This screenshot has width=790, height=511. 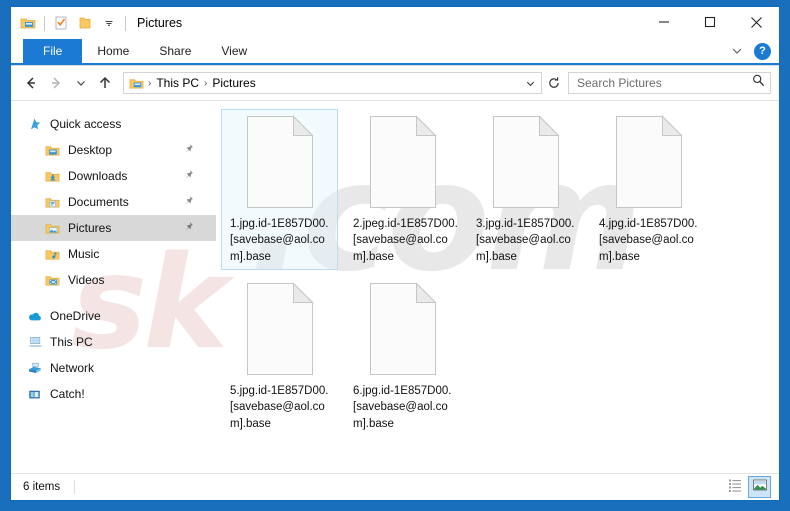 I want to click on breadcrumb: › This PC › Pictures, so click(x=332, y=83).